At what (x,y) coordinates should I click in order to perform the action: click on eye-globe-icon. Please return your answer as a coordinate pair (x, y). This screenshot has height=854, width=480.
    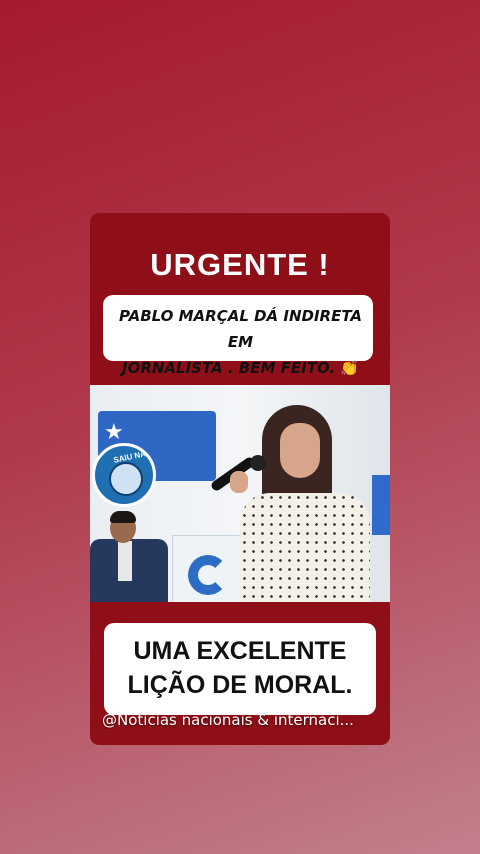
    Looking at the image, I should click on (126, 479).